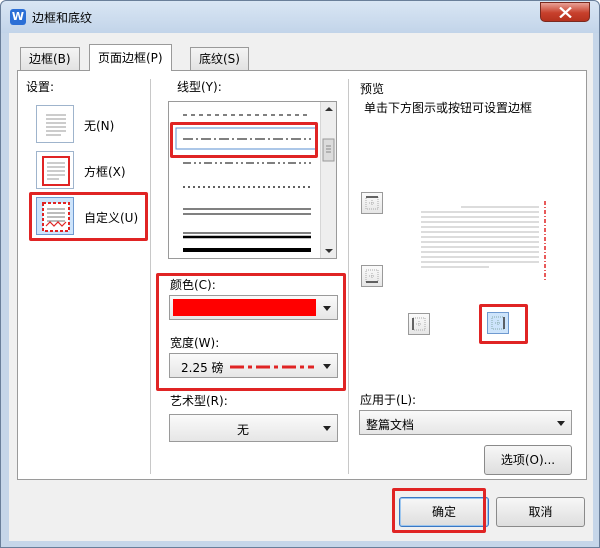  Describe the element at coordinates (503, 324) in the screenshot. I see `right-border-highlight-box` at that location.